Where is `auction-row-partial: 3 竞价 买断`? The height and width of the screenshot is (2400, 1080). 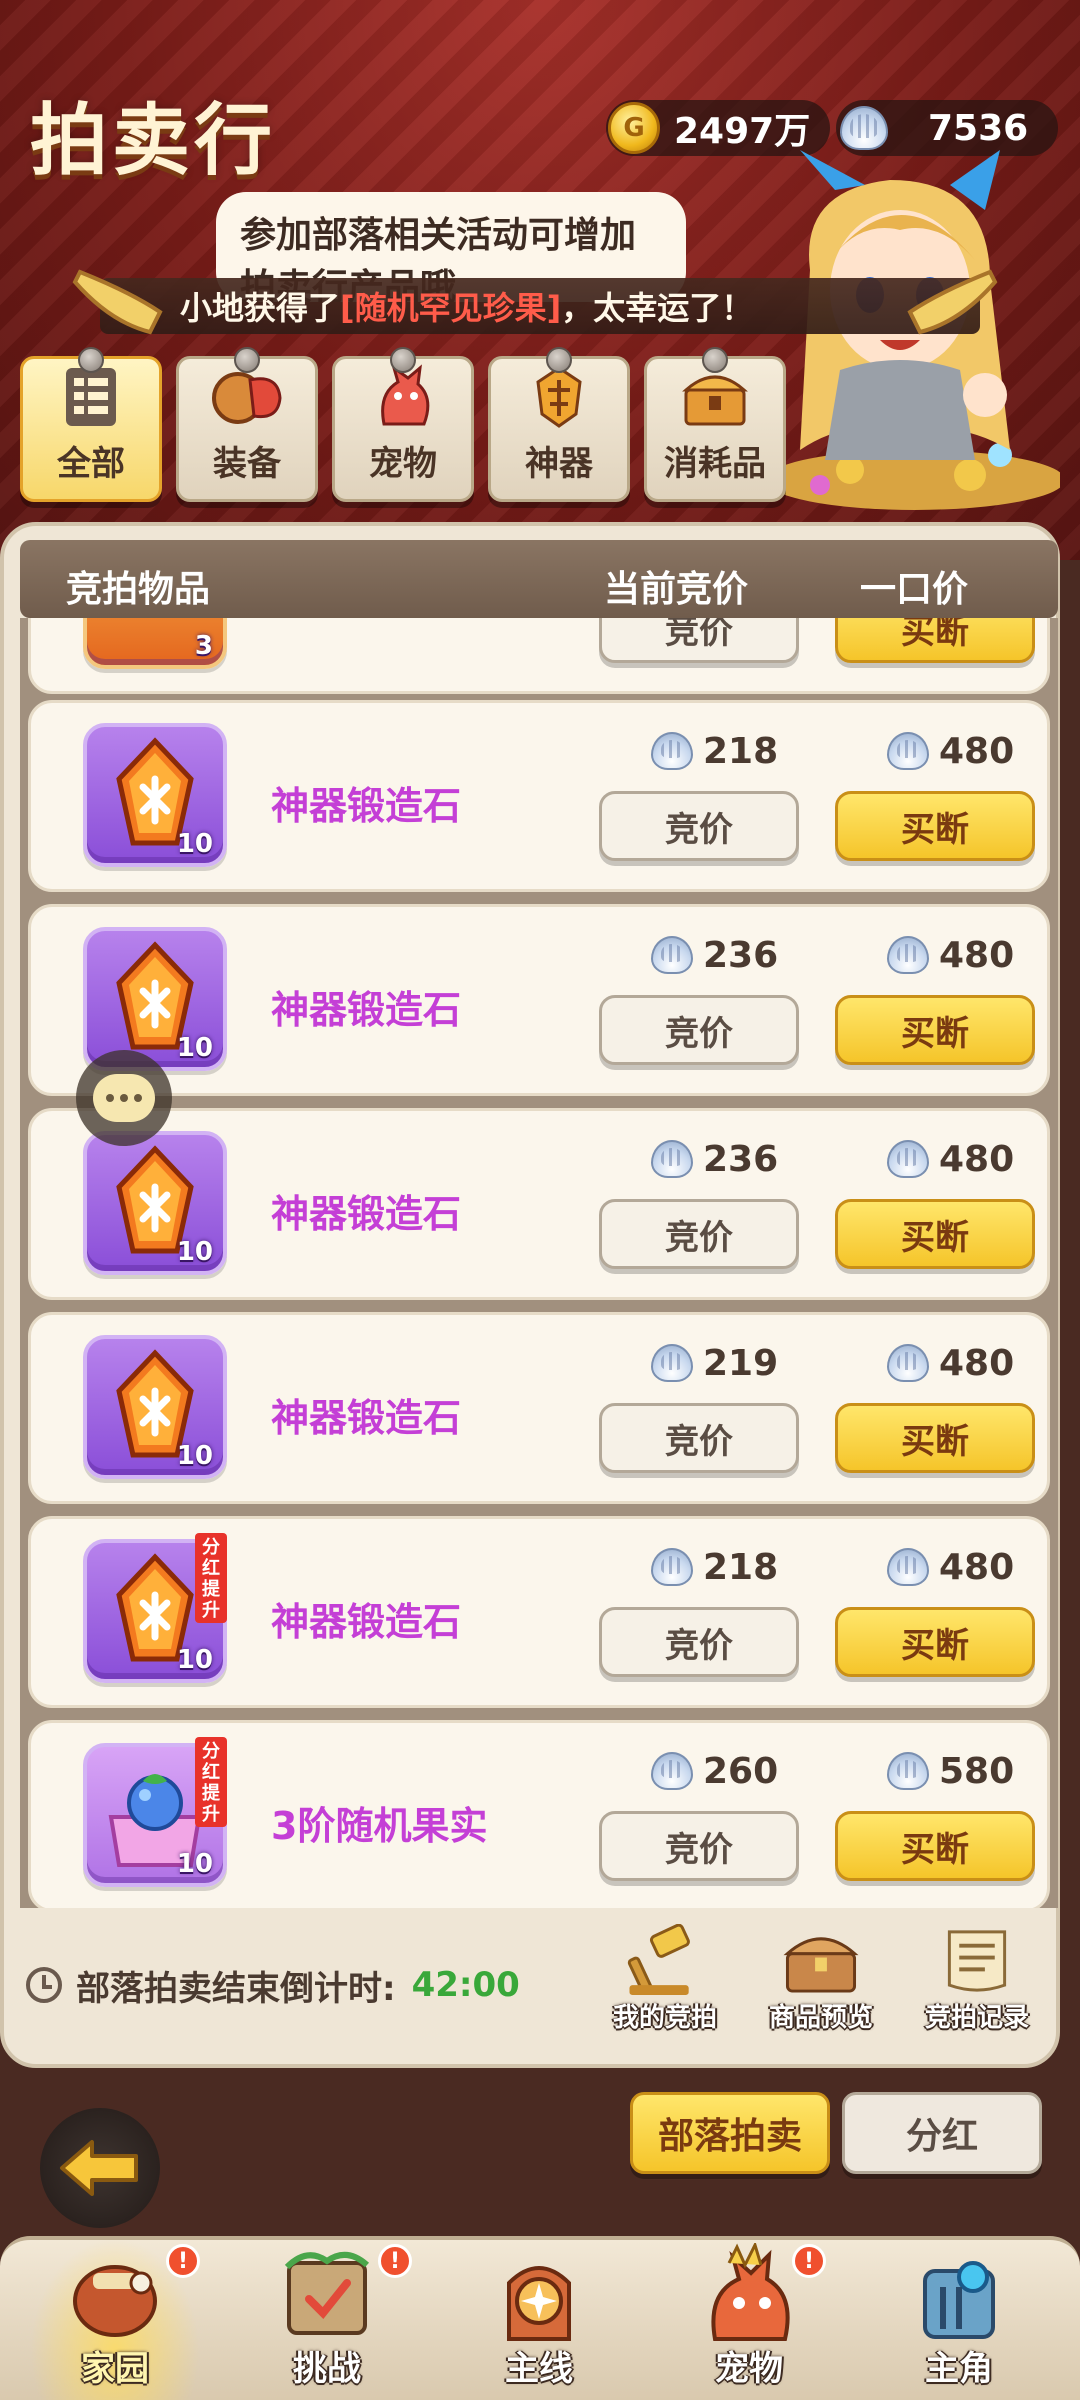
auction-row-partial: 3 竞价 买断 is located at coordinates (539, 656).